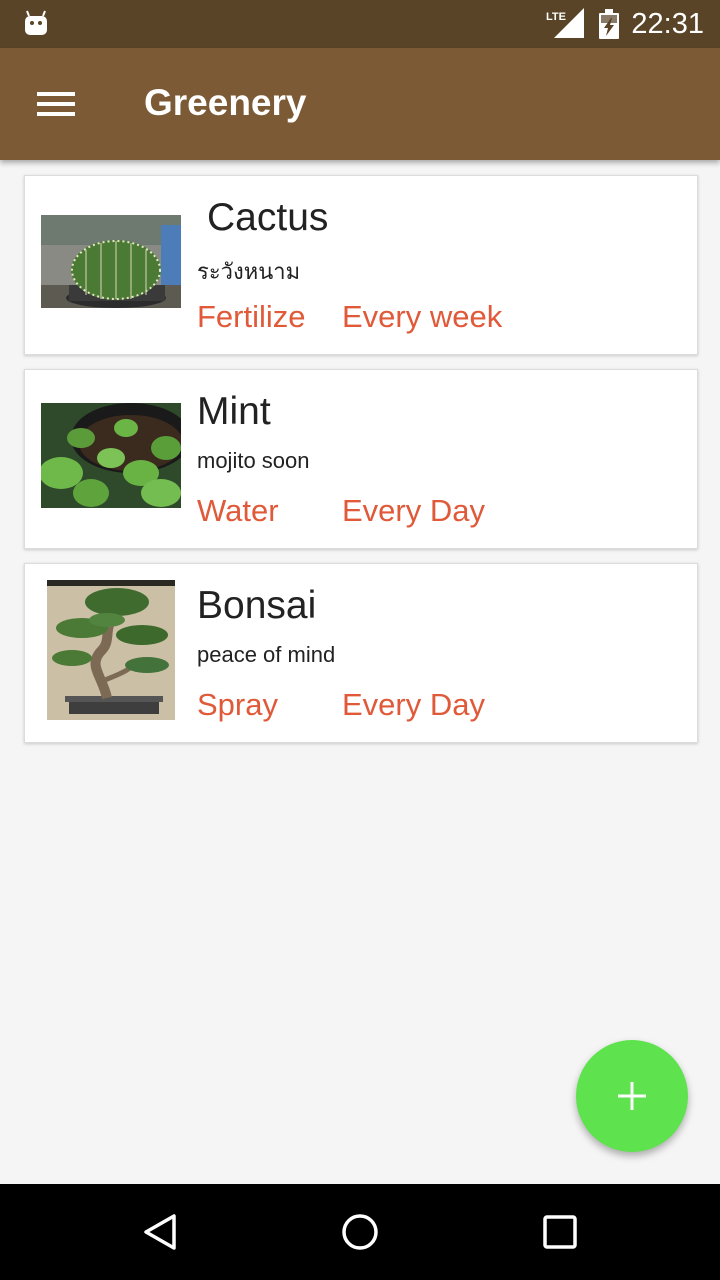 This screenshot has width=720, height=1280. What do you see at coordinates (237, 704) in the screenshot?
I see `care-action: Spray` at bounding box center [237, 704].